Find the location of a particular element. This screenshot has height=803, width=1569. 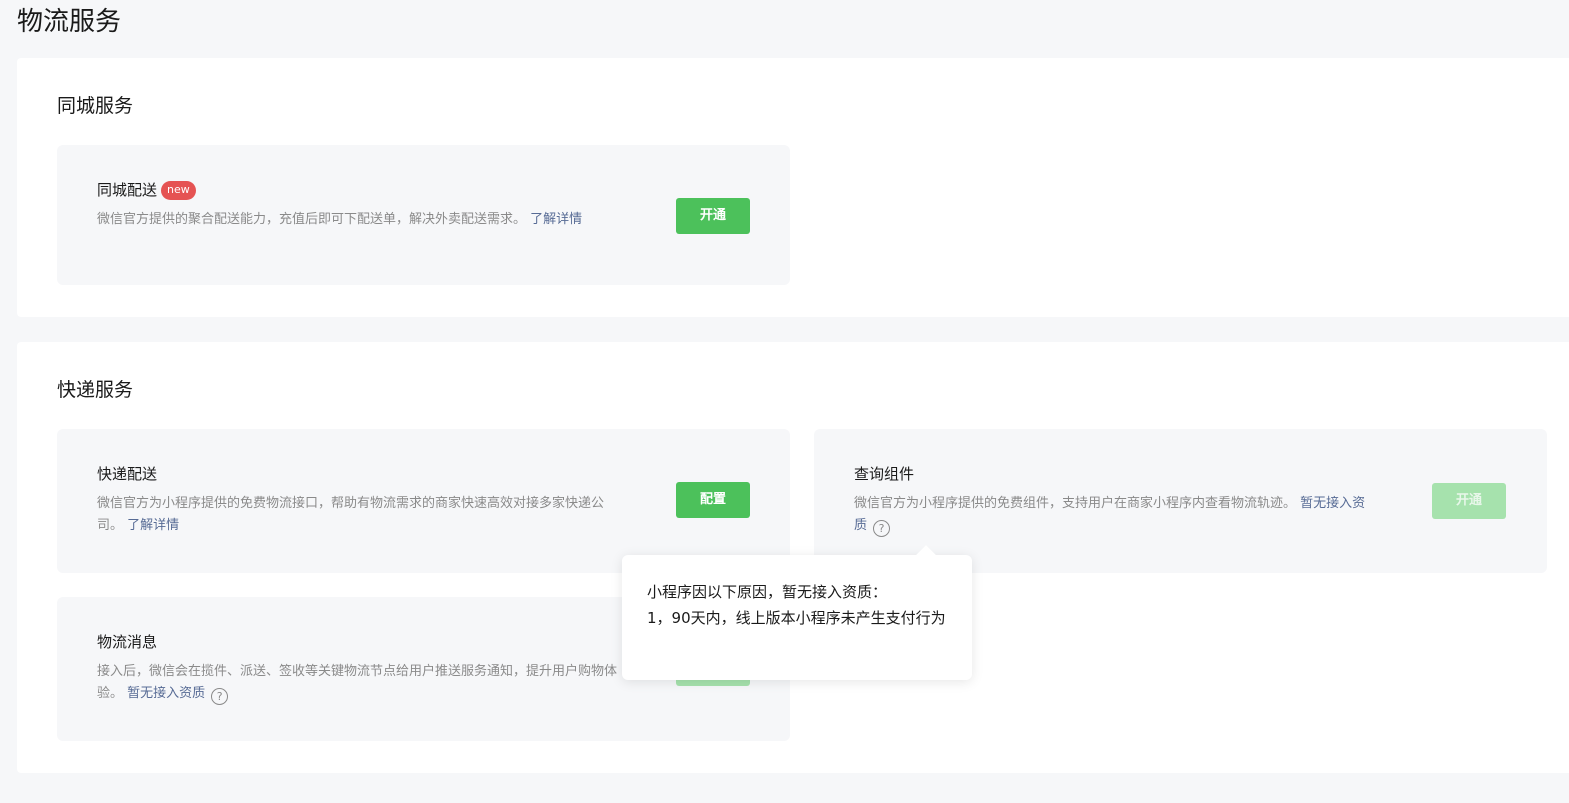

card-title-text: 物流消息 is located at coordinates (127, 642).